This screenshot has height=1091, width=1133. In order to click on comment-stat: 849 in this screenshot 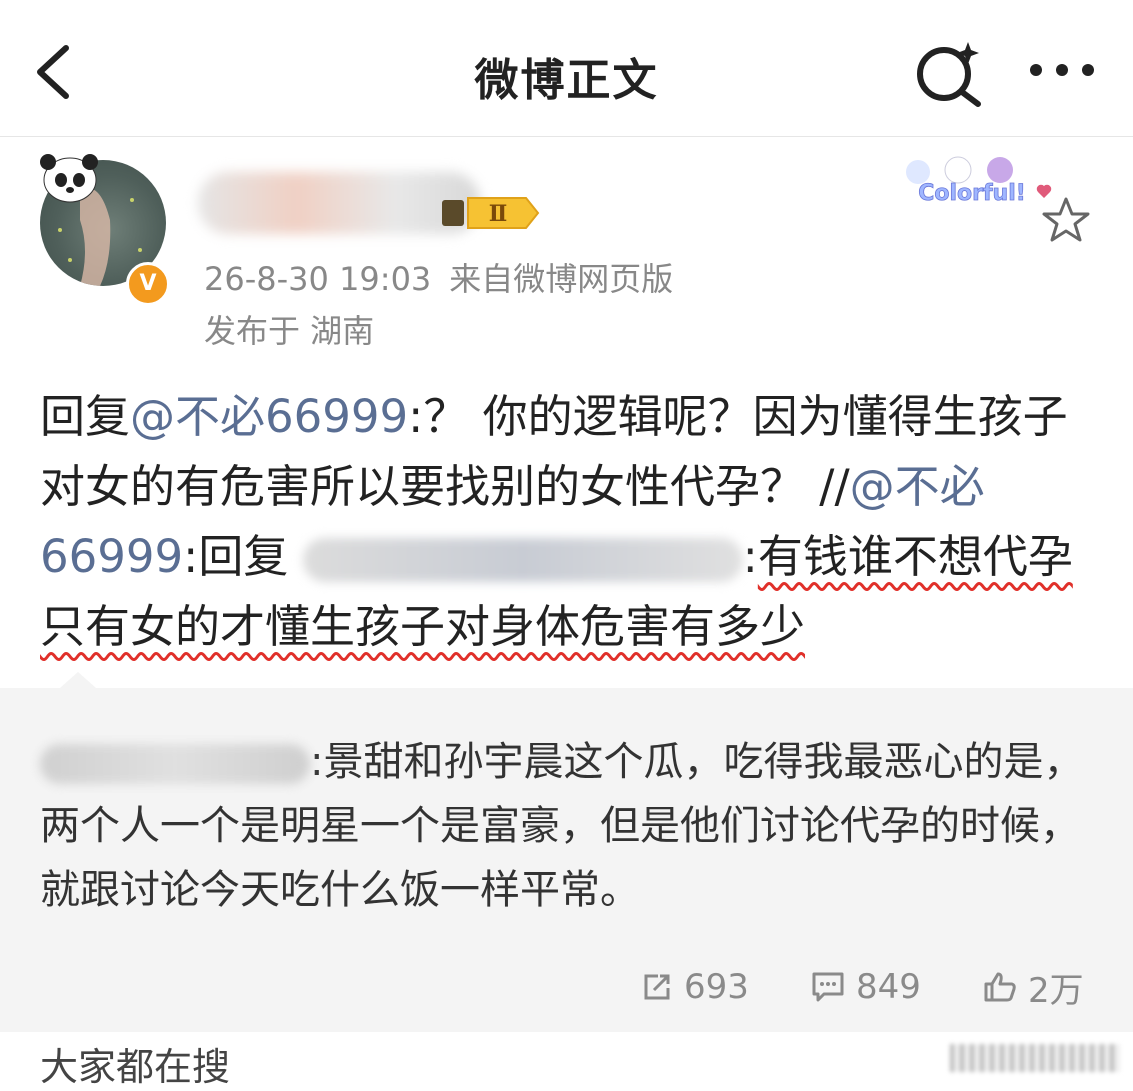, I will do `click(865, 987)`.